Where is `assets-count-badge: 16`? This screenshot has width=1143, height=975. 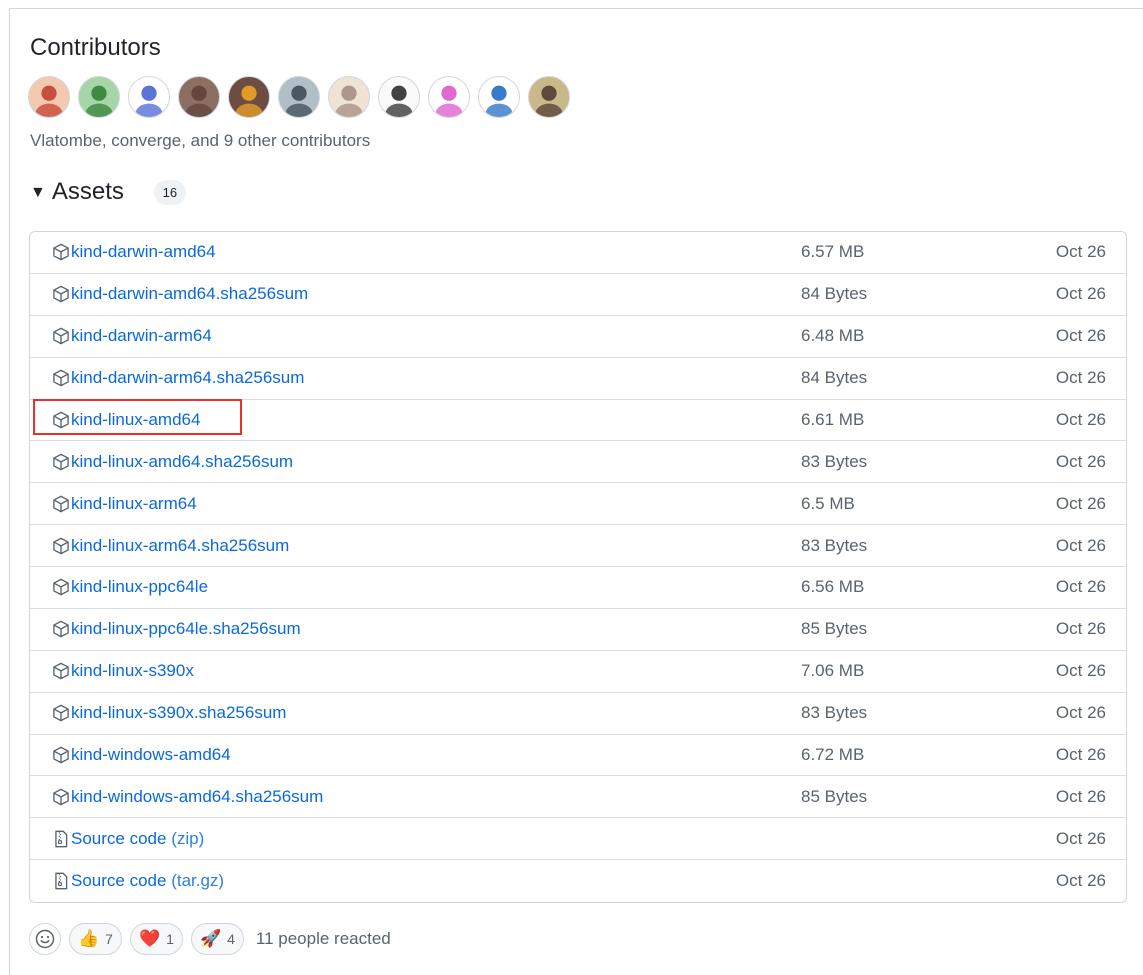
assets-count-badge: 16 is located at coordinates (169, 192).